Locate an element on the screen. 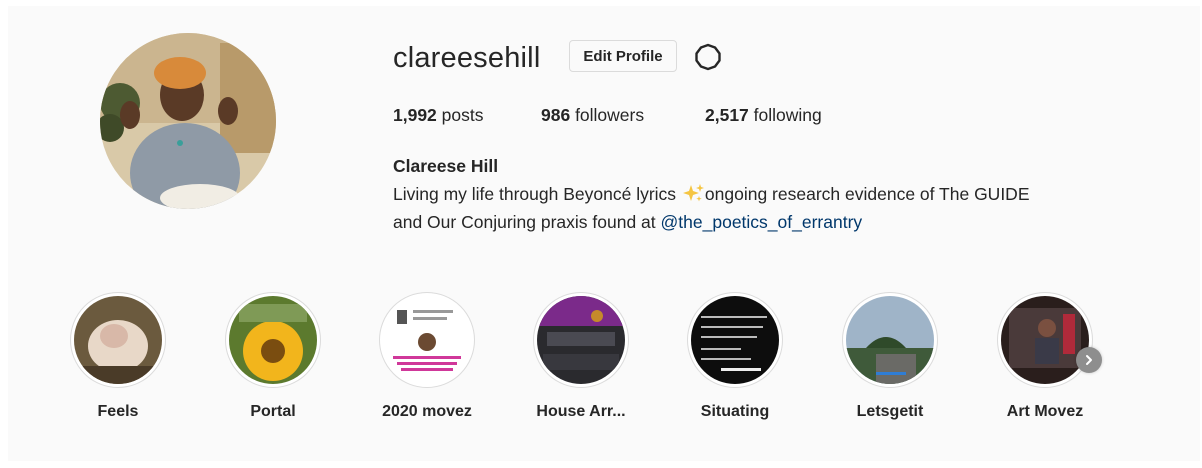 Image resolution: width=1202 pixels, height=468 pixels. followers-count: 986 is located at coordinates (556, 115).